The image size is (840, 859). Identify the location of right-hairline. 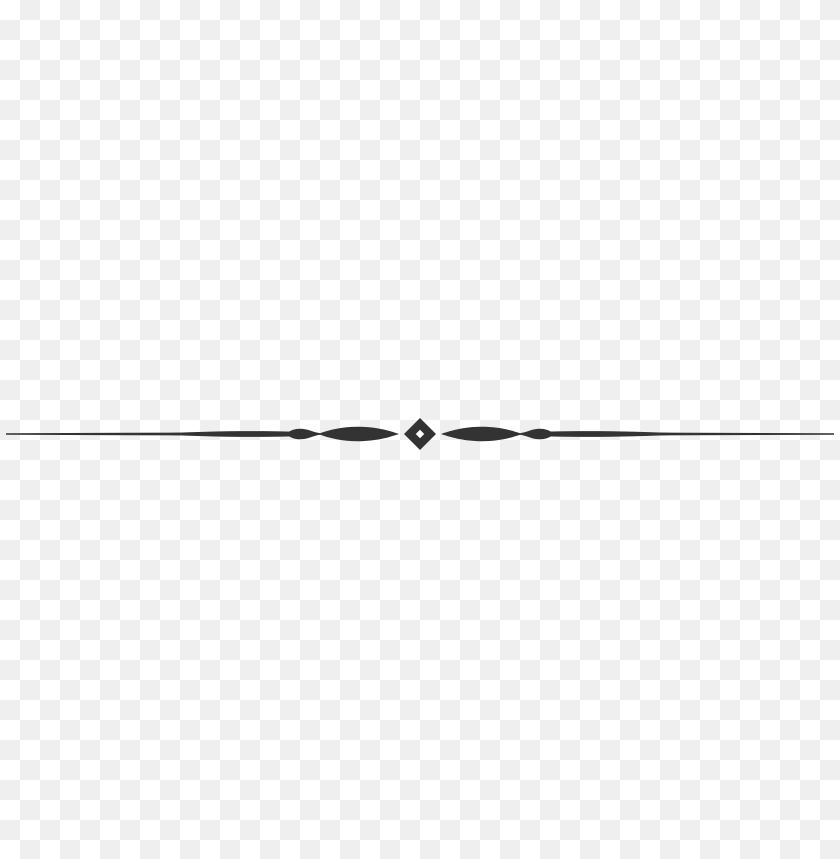
(747, 434).